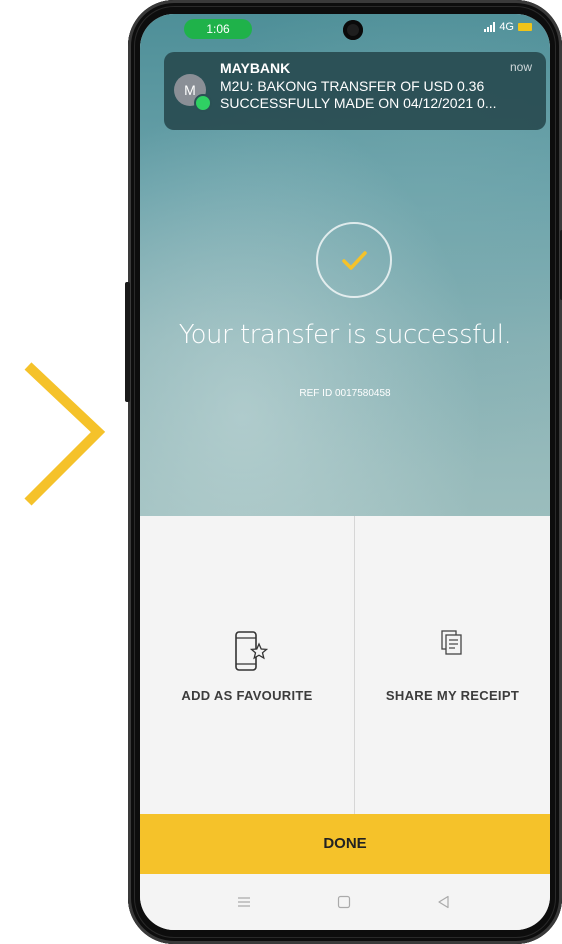 The height and width of the screenshot is (944, 562). What do you see at coordinates (345, 335) in the screenshot?
I see `success-message: Your transfer is successful.` at bounding box center [345, 335].